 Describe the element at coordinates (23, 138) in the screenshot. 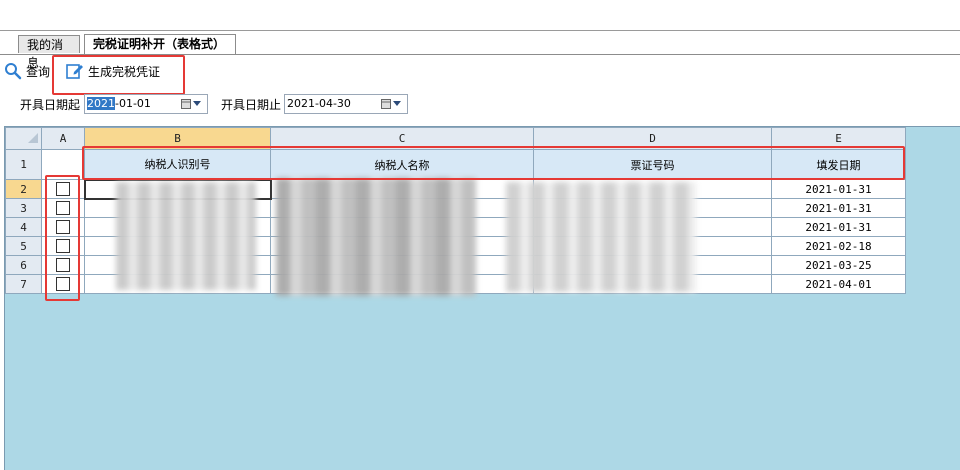

I see `sheet-corner` at that location.